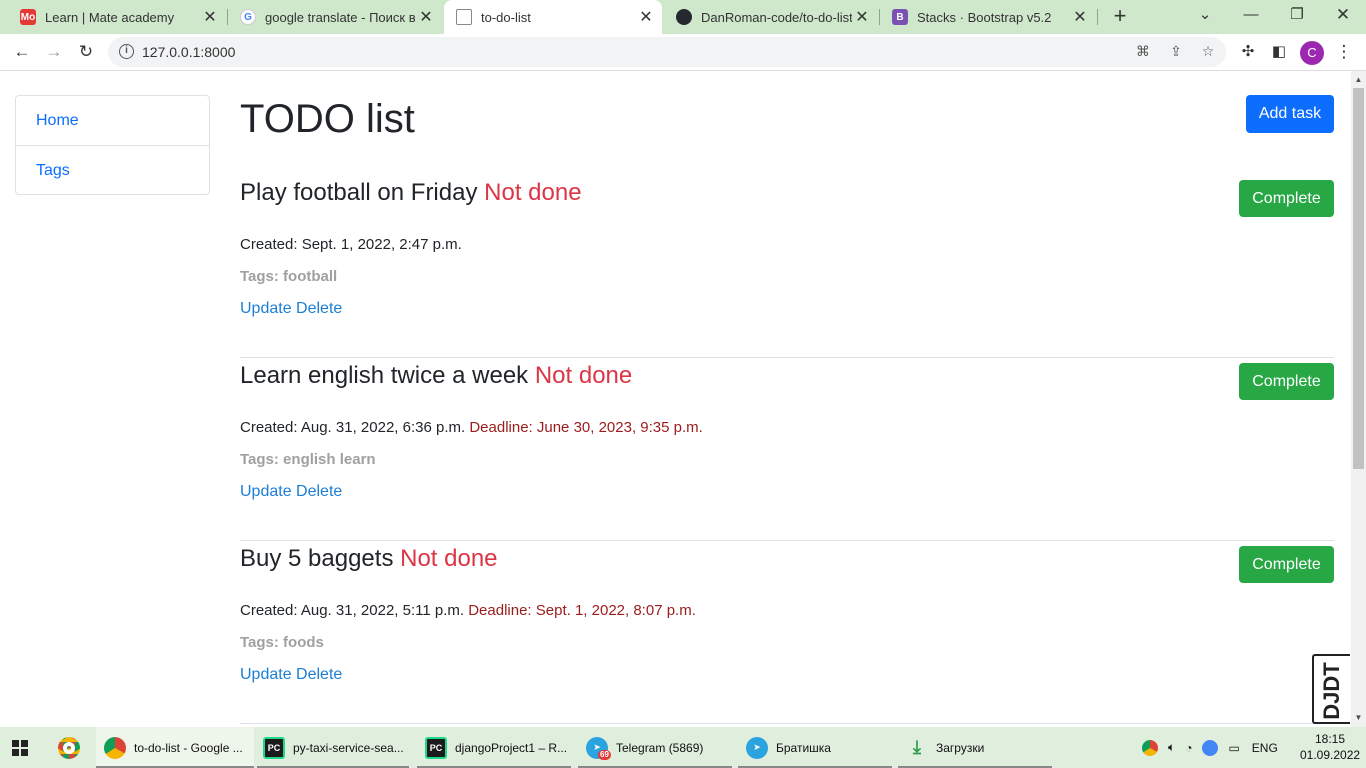 Image resolution: width=1366 pixels, height=768 pixels. Describe the element at coordinates (248, 17) in the screenshot. I see `google-icon: G` at that location.